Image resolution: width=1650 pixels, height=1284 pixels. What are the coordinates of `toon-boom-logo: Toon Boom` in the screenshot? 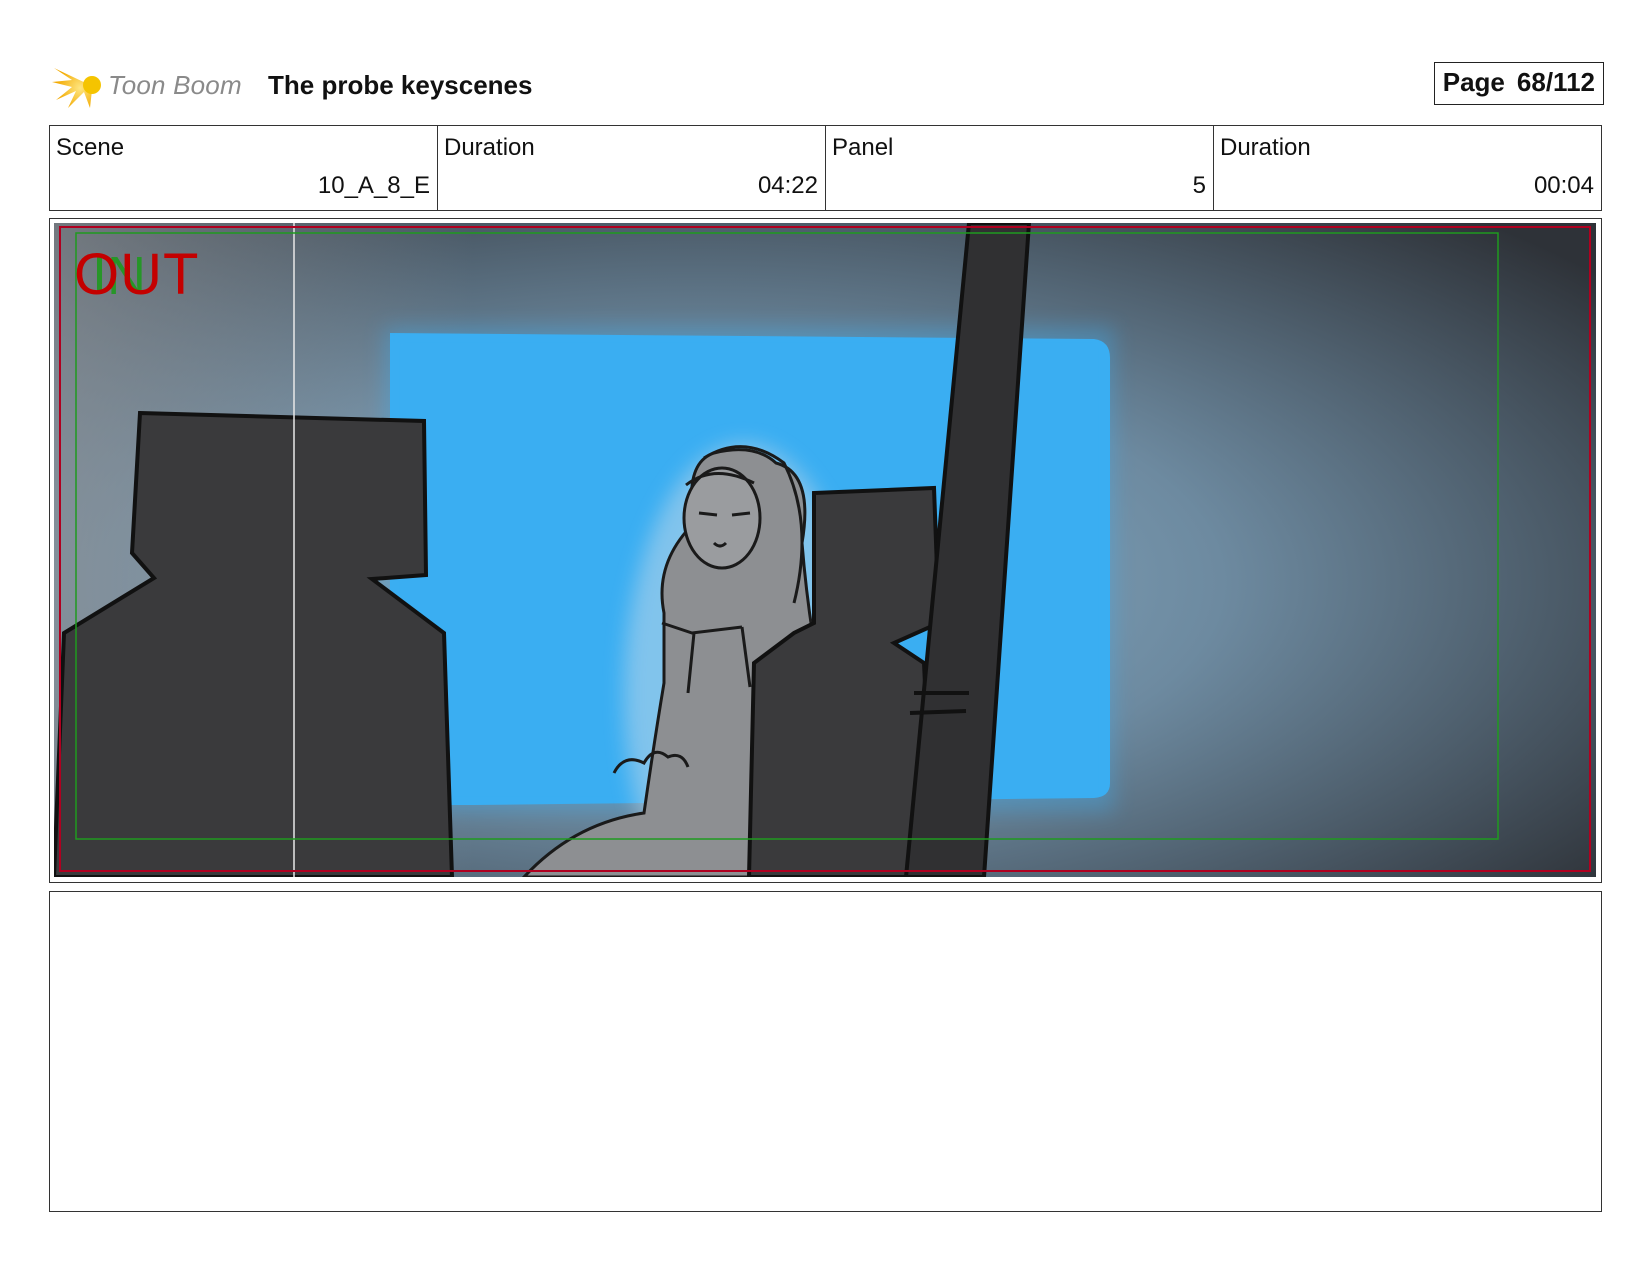 It's located at (150, 85).